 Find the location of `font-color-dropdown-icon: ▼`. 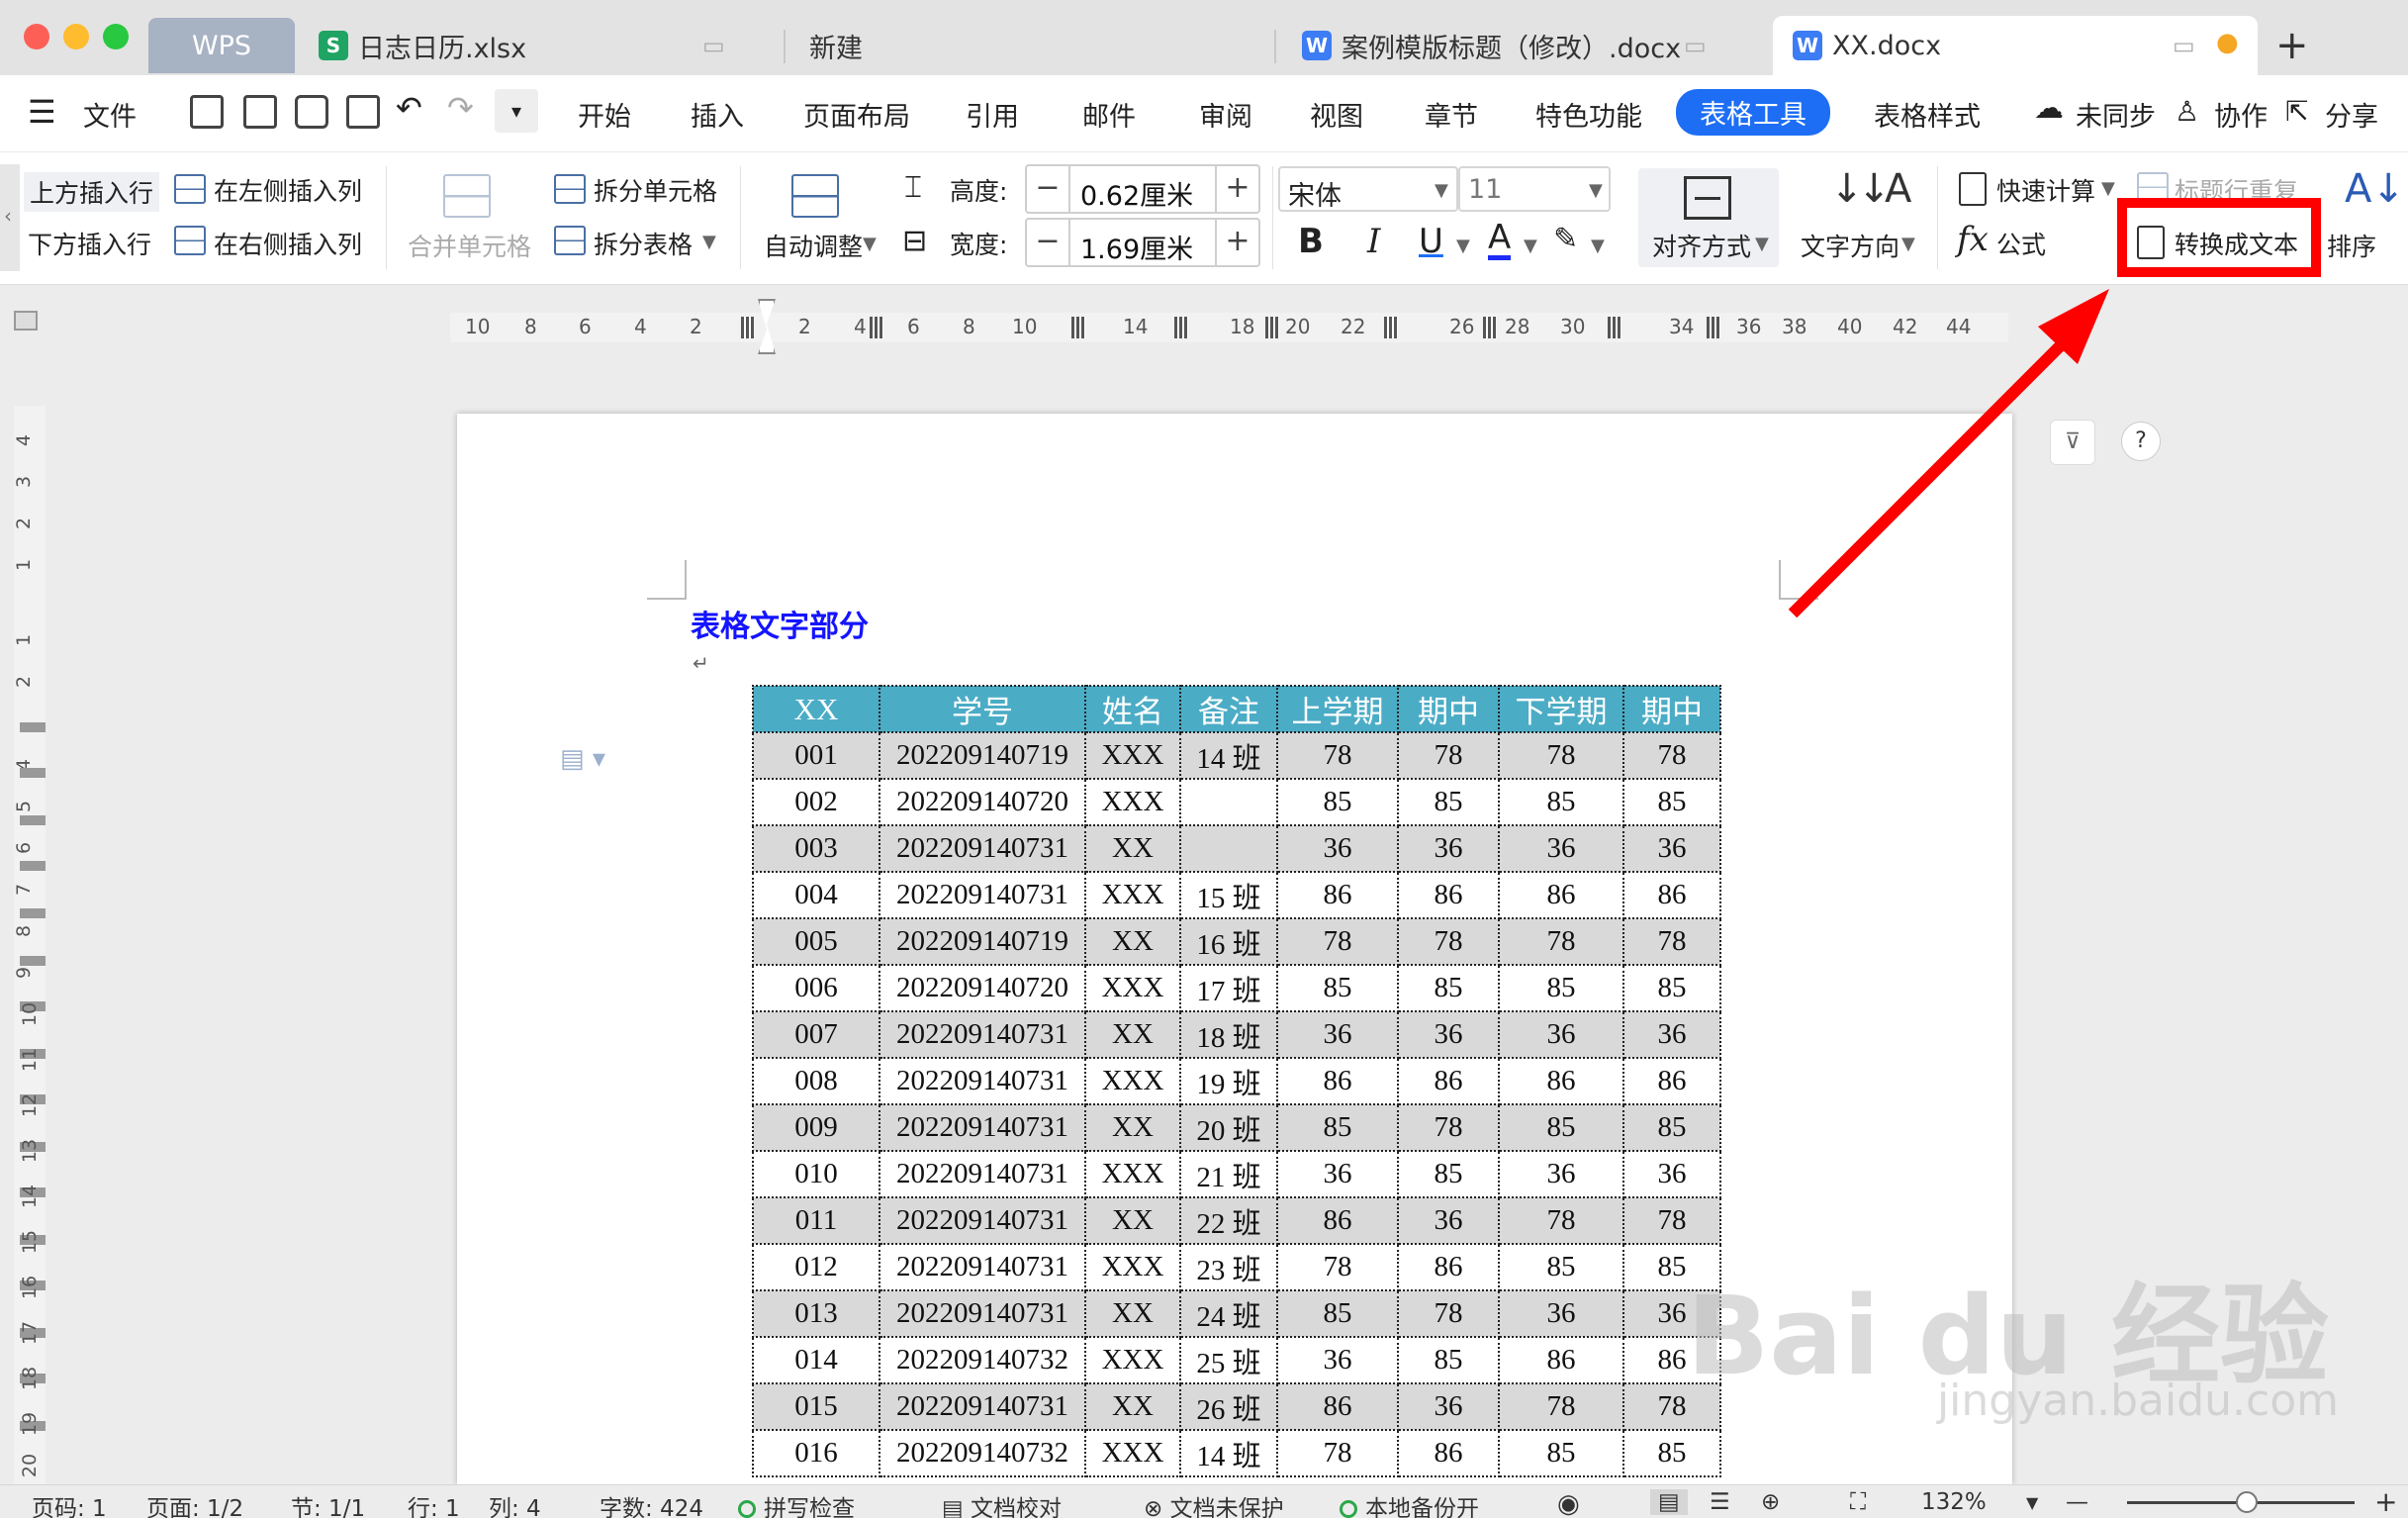

font-color-dropdown-icon: ▼ is located at coordinates (1530, 246).